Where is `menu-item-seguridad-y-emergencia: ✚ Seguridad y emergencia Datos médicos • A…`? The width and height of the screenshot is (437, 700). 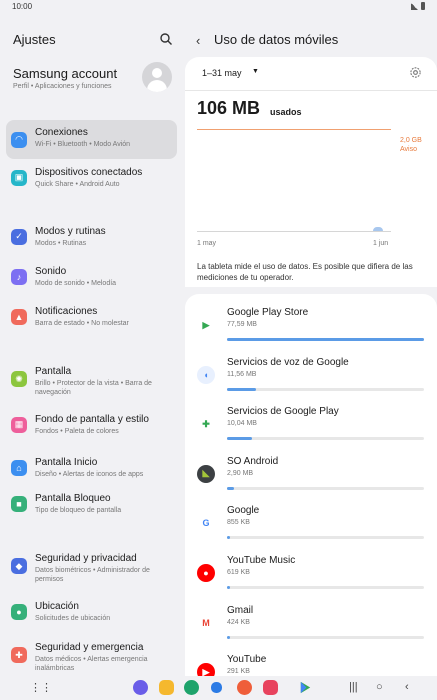 menu-item-seguridad-y-emergencia: ✚ Seguridad y emergencia Datos médicos • A… is located at coordinates (91, 655).